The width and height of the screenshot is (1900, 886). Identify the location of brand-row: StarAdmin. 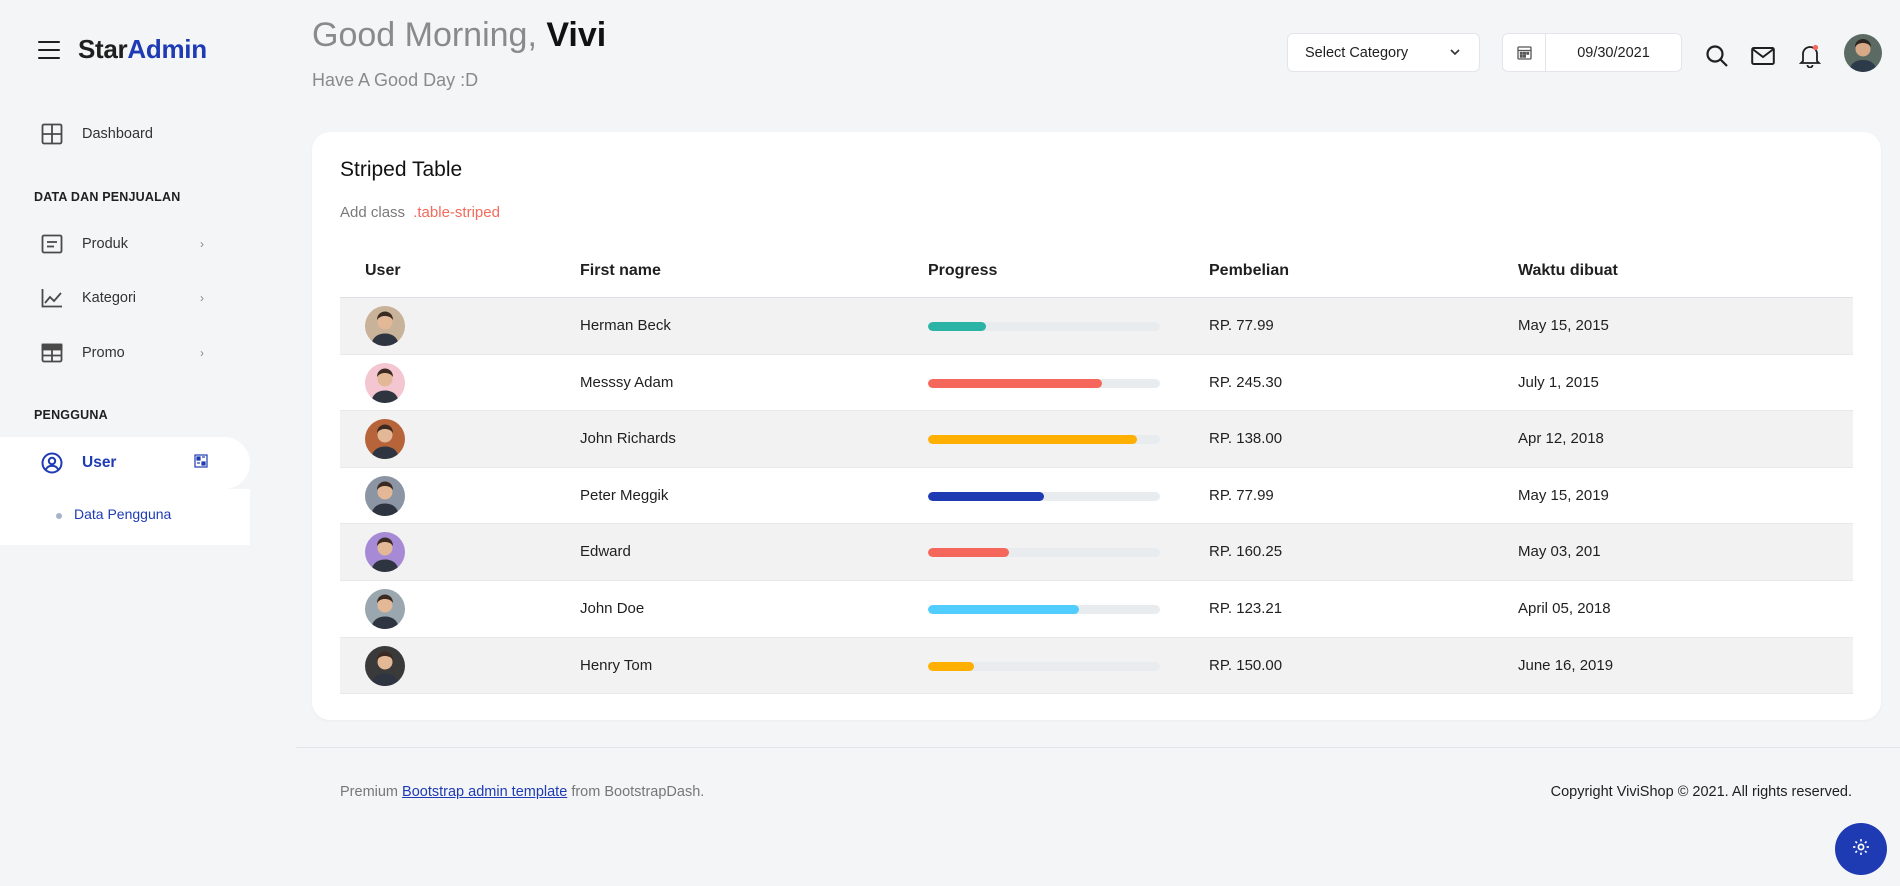
(122, 49).